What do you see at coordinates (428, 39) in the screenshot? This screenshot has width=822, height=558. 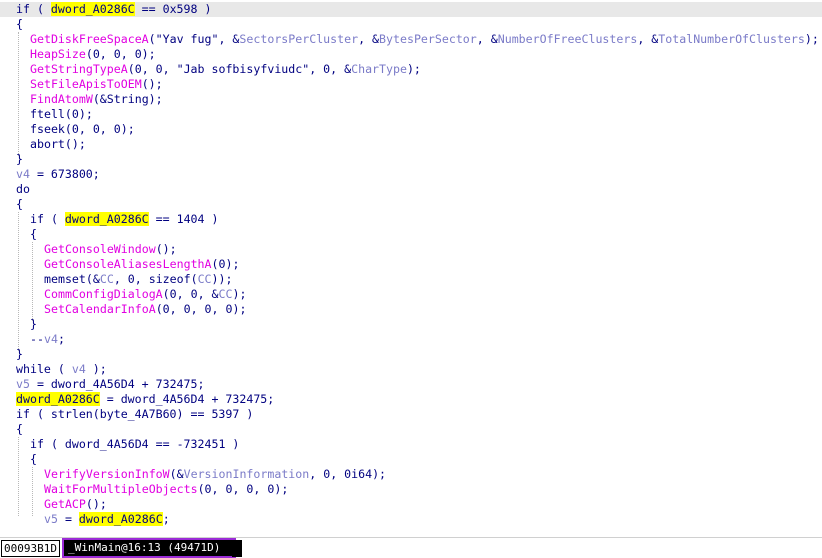 I see `variable-name: BytesPerSector` at bounding box center [428, 39].